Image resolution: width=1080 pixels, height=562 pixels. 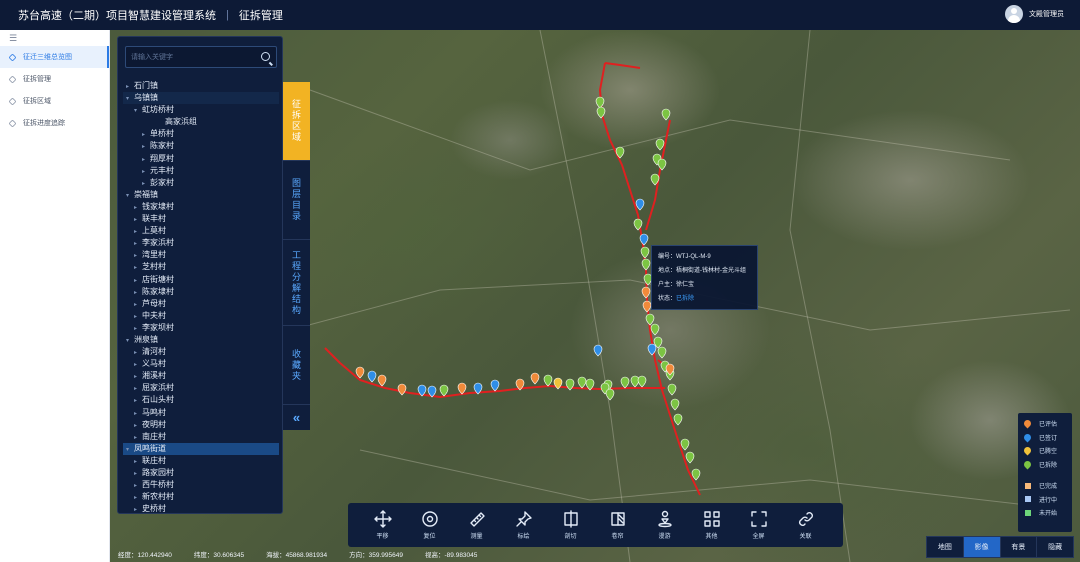 I want to click on basemap-button: 影像, so click(x=982, y=547).